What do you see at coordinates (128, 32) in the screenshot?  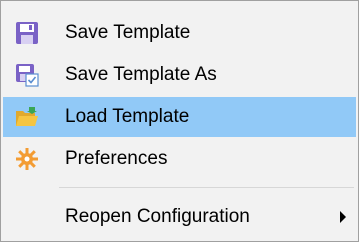 I see `menu-item-label: Save Template` at bounding box center [128, 32].